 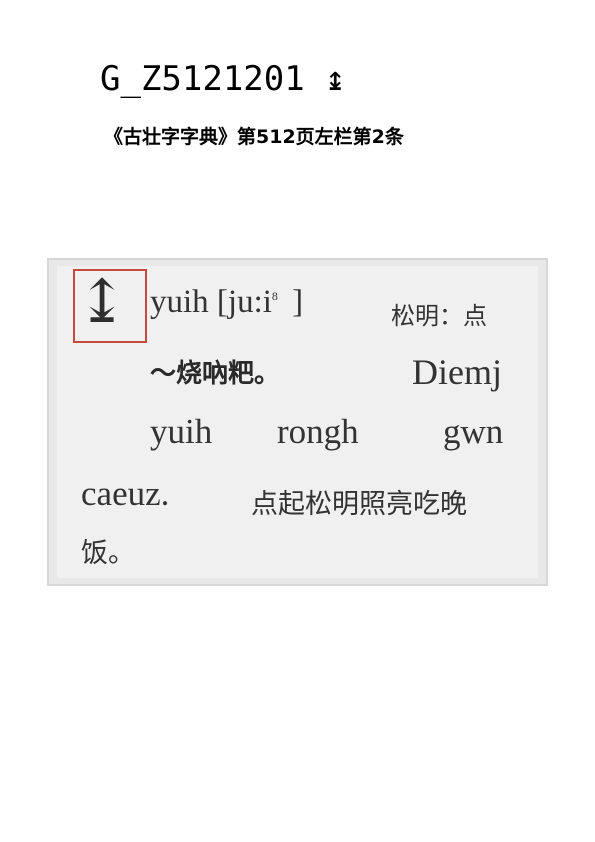 What do you see at coordinates (298, 302) in the screenshot?
I see `closing-bracket: ]` at bounding box center [298, 302].